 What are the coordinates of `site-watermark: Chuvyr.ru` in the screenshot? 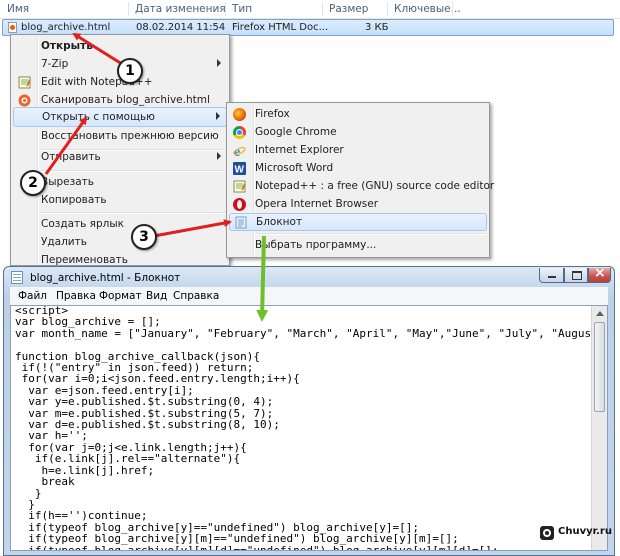 It's located at (580, 535).